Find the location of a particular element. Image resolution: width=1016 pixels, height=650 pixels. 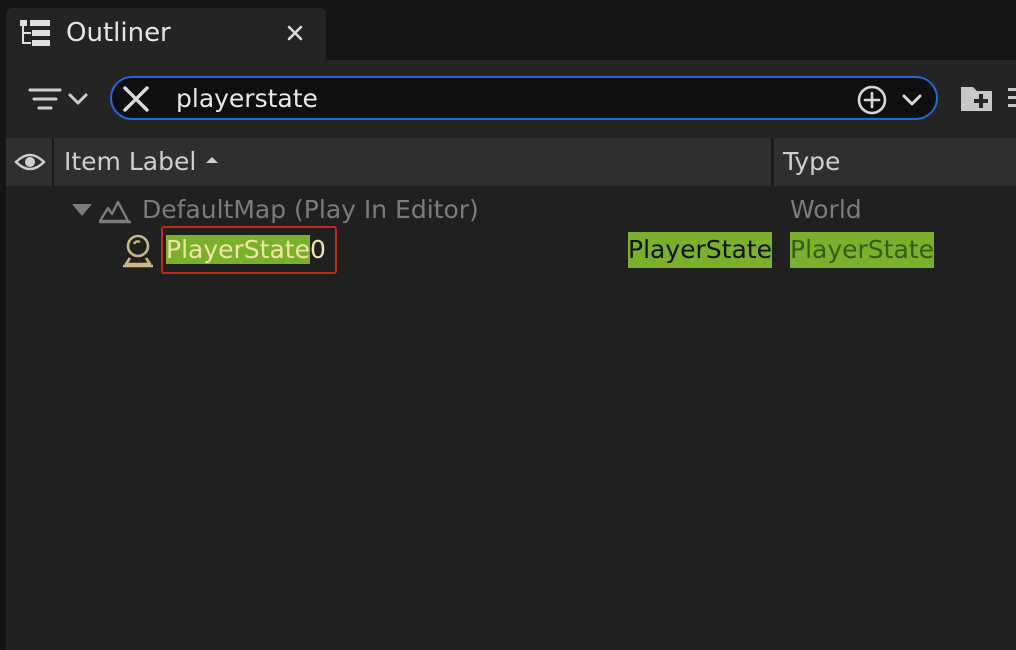

column-type-text: Type is located at coordinates (812, 161).